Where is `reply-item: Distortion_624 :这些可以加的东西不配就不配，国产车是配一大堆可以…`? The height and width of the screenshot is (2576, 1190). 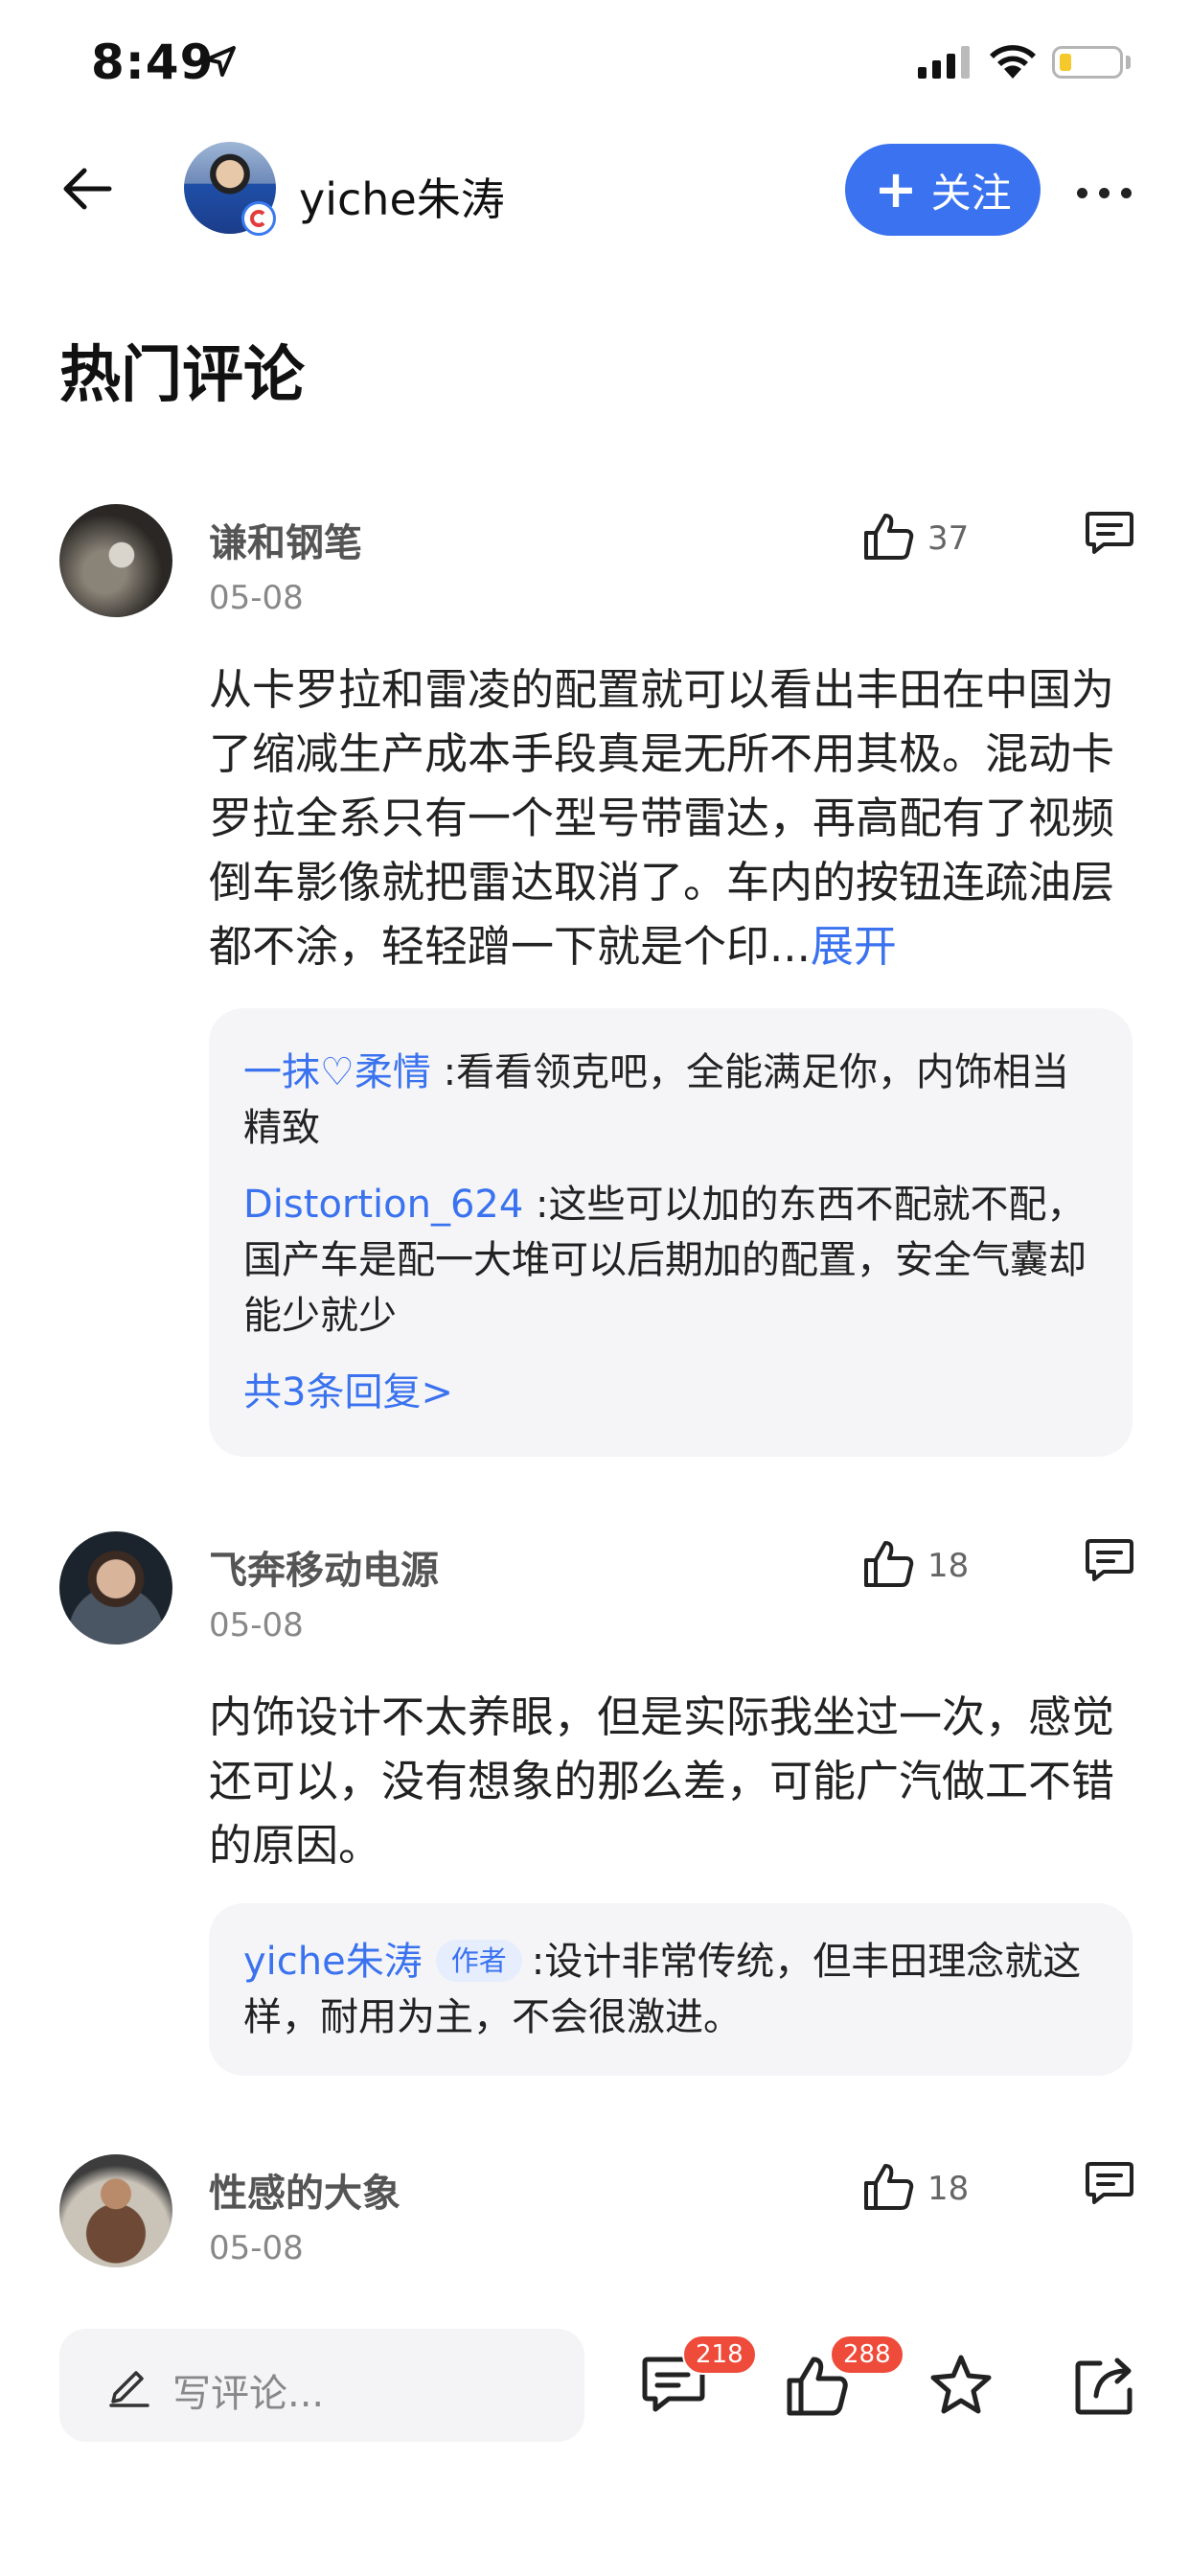
reply-item: Distortion_624 :这些可以加的东西不配就不配，国产车是配一大堆可以… is located at coordinates (670, 1260).